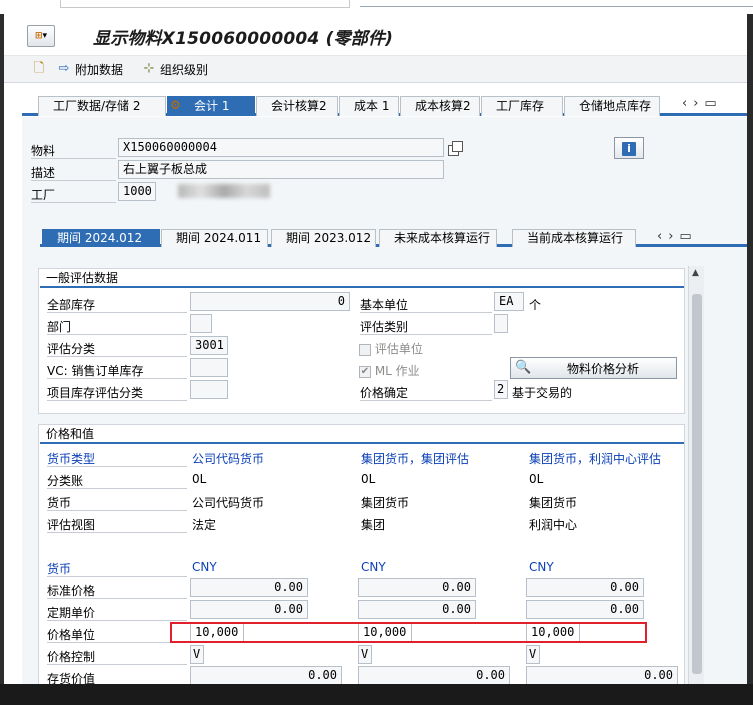 The width and height of the screenshot is (753, 705). I want to click on tab-period-2024-012: 期间 2024.012, so click(101, 238).